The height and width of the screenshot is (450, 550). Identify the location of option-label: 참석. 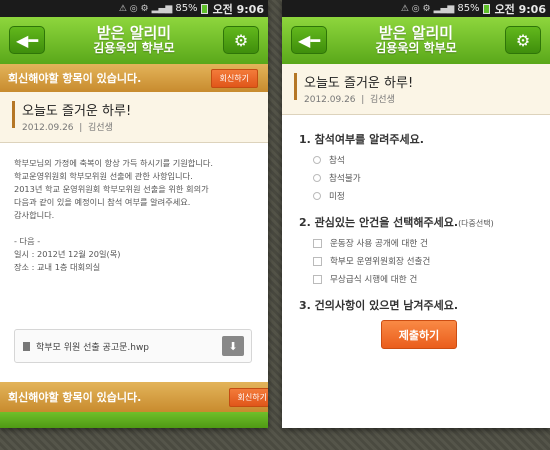
(337, 161).